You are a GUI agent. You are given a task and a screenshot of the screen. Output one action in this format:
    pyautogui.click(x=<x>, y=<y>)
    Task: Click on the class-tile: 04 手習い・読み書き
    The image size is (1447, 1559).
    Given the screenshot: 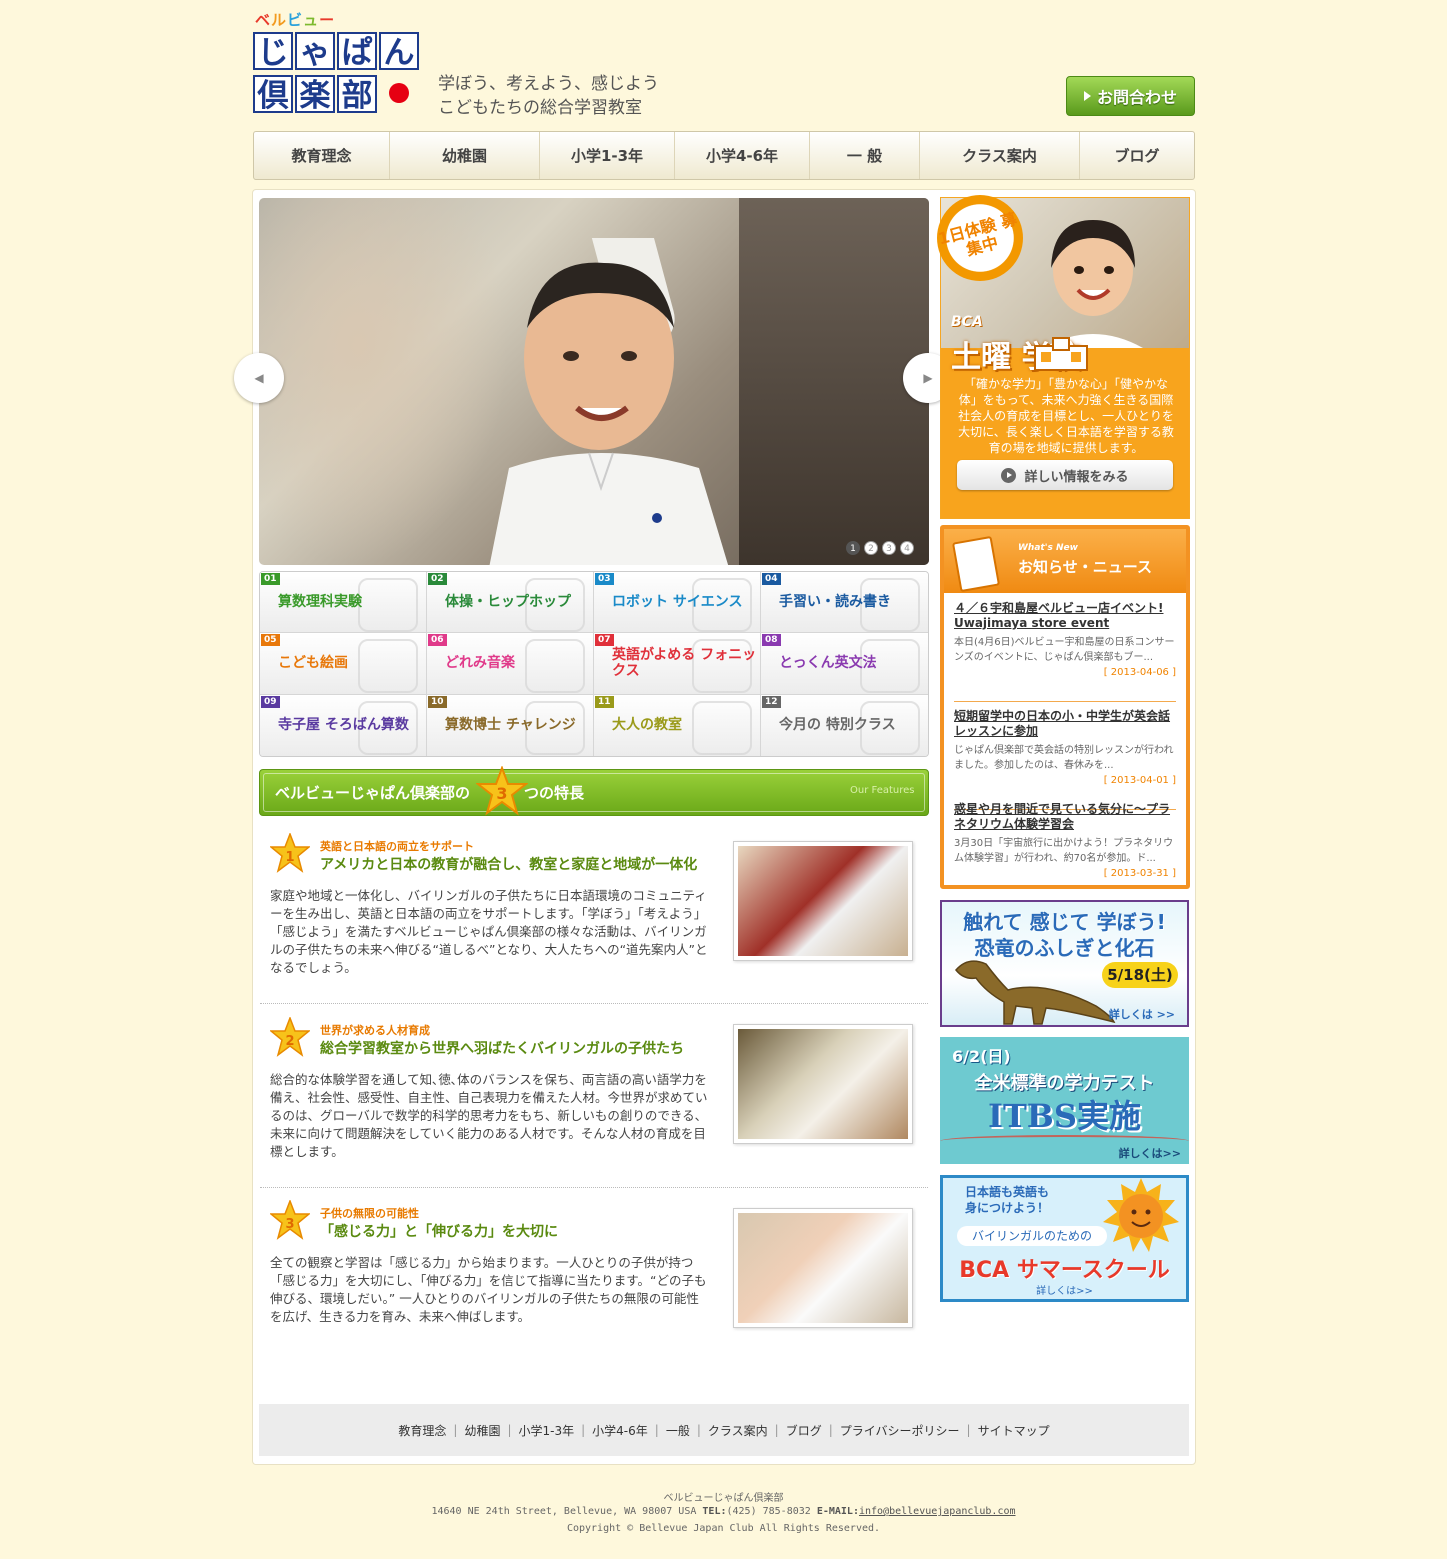 What is the action you would take?
    pyautogui.click(x=844, y=603)
    